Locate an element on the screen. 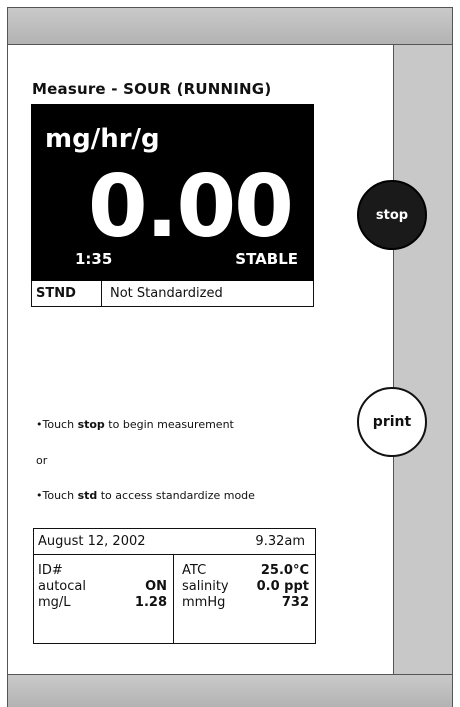 This screenshot has height=707, width=460. elapsed-time: 1:35 is located at coordinates (94, 259).